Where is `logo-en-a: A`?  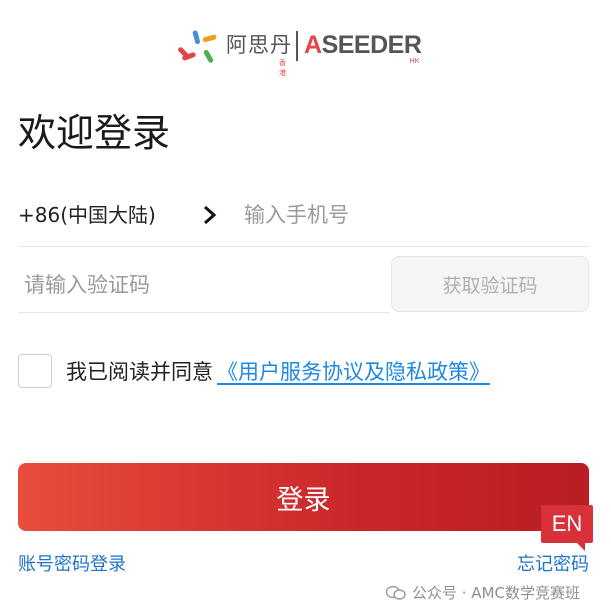 logo-en-a: A is located at coordinates (313, 45).